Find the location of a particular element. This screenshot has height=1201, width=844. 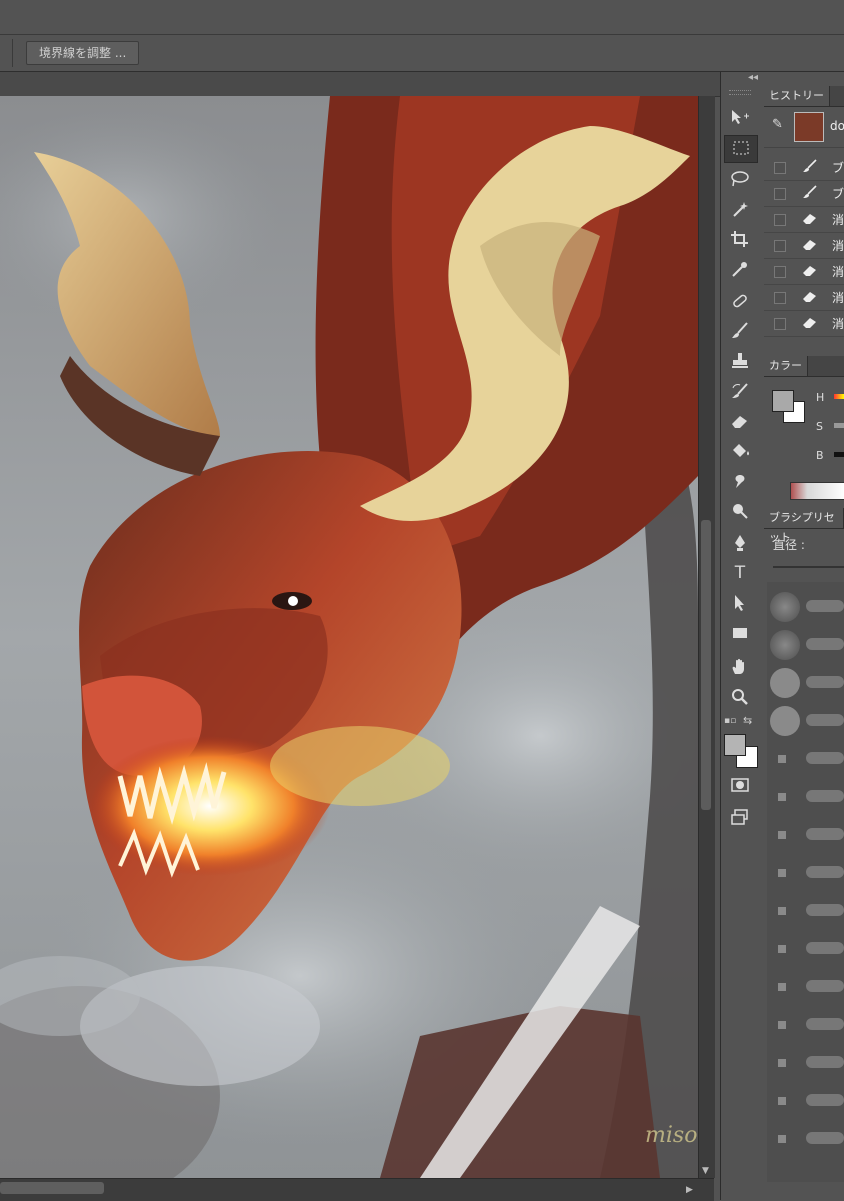

history-tab-bar: ヒストリー is located at coordinates (804, 96).